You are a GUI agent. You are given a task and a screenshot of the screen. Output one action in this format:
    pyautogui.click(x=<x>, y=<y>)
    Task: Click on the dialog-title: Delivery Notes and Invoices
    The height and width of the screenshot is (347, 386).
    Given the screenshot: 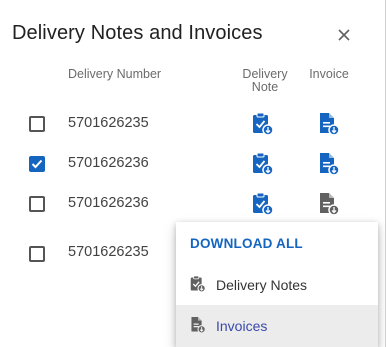 What is the action you would take?
    pyautogui.click(x=137, y=33)
    